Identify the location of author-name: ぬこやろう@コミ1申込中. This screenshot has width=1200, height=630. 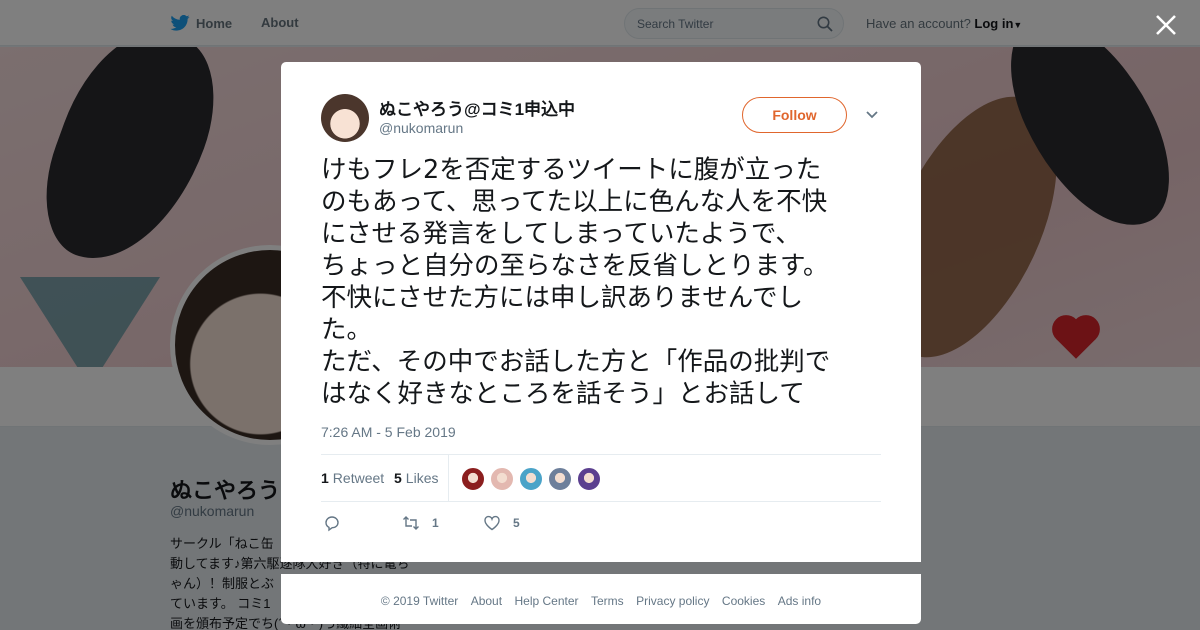
(477, 107).